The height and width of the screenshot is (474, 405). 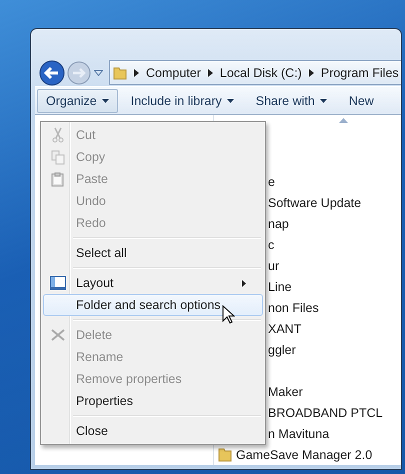 What do you see at coordinates (304, 455) in the screenshot?
I see `file-name: GameSave Manager 2.0` at bounding box center [304, 455].